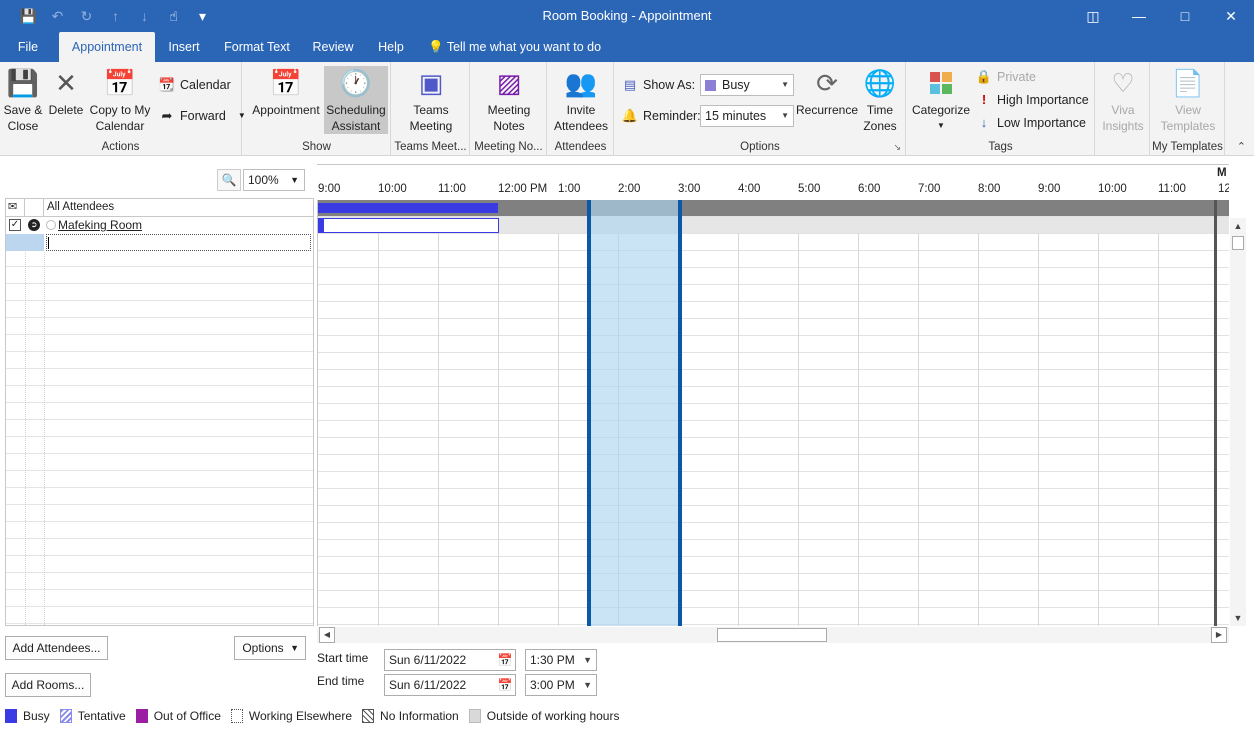 The width and height of the screenshot is (1254, 730). I want to click on vertical-scrollbar: ▲ ▼, so click(1238, 422).